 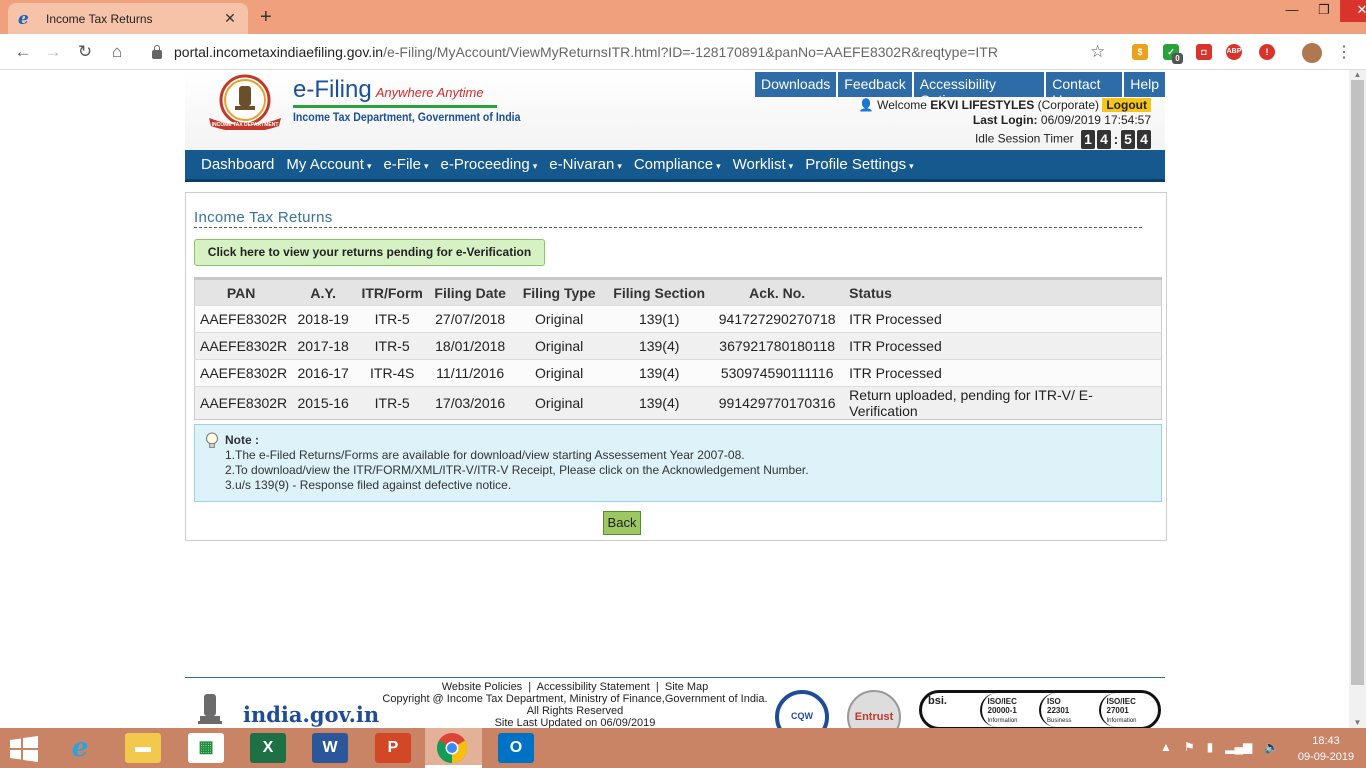 What do you see at coordinates (242, 440) in the screenshot?
I see `note-title: Note :` at bounding box center [242, 440].